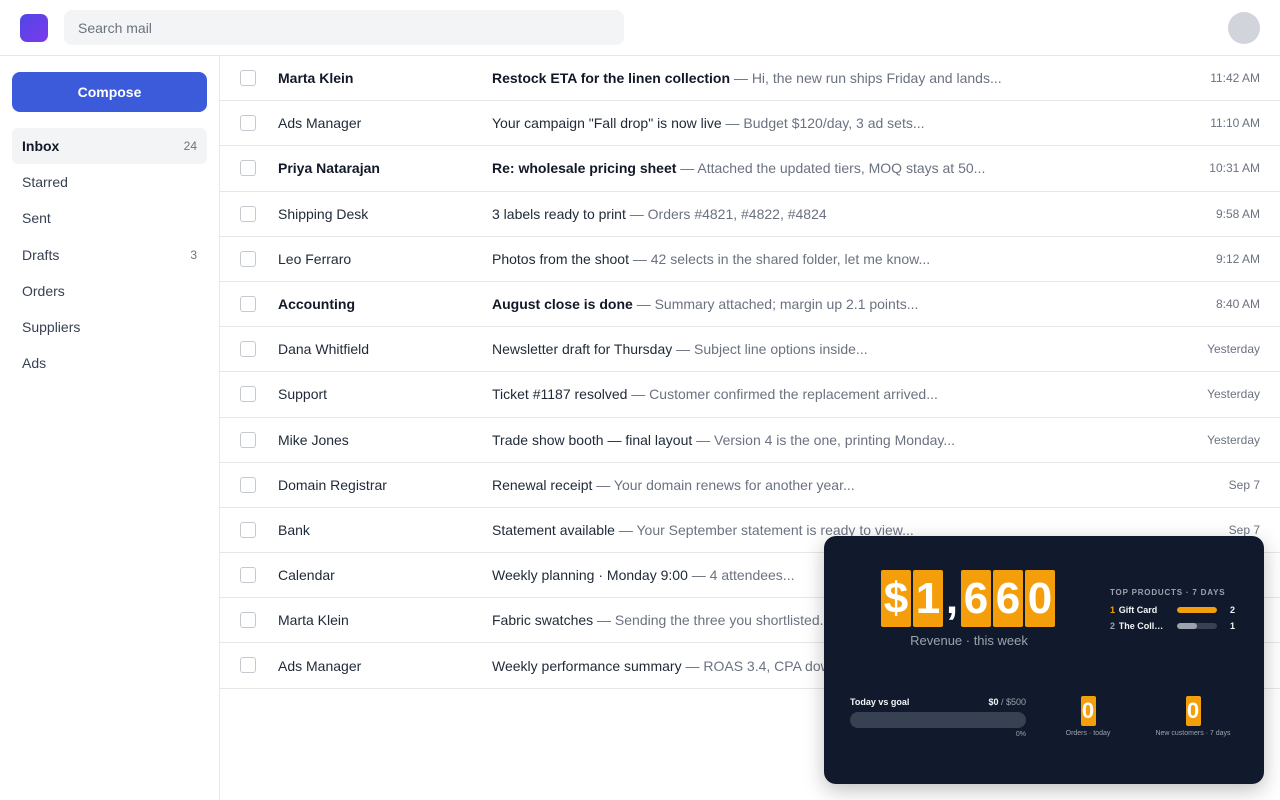 The height and width of the screenshot is (800, 1280). I want to click on email-sender: Marta Klein, so click(313, 620).